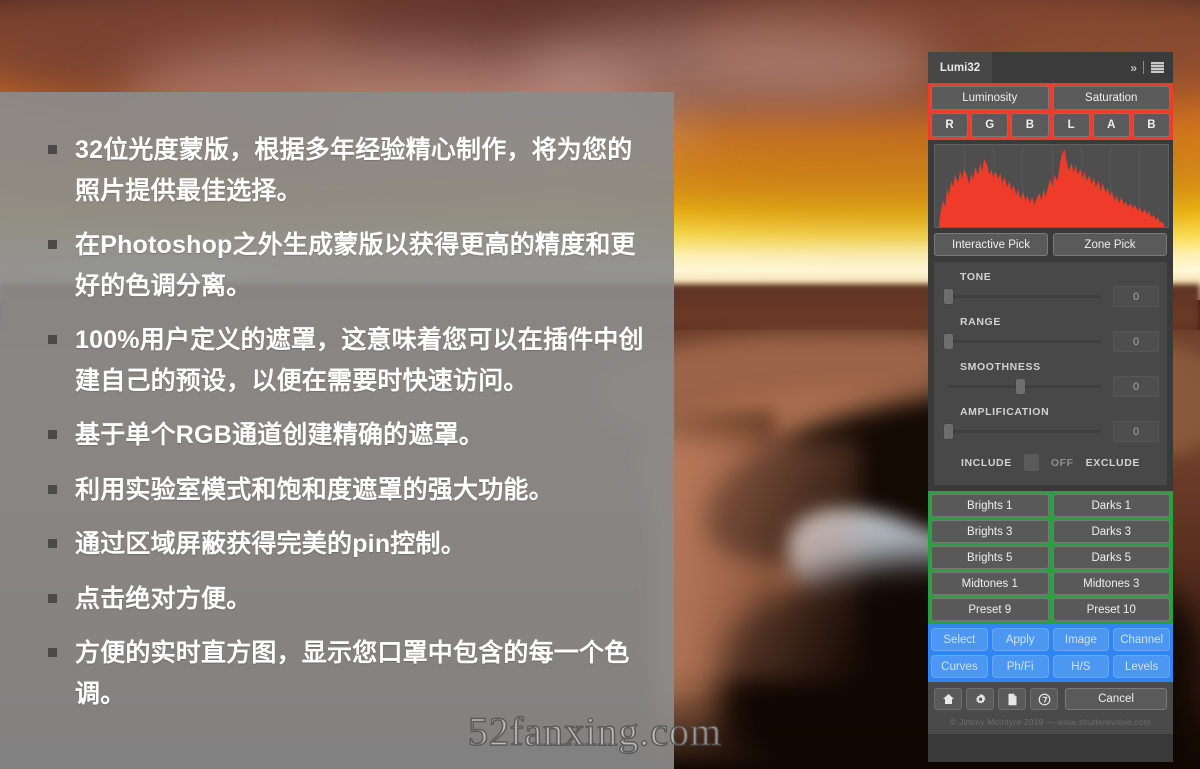  What do you see at coordinates (990, 98) in the screenshot?
I see `mode-button-luminosity: Luminosity` at bounding box center [990, 98].